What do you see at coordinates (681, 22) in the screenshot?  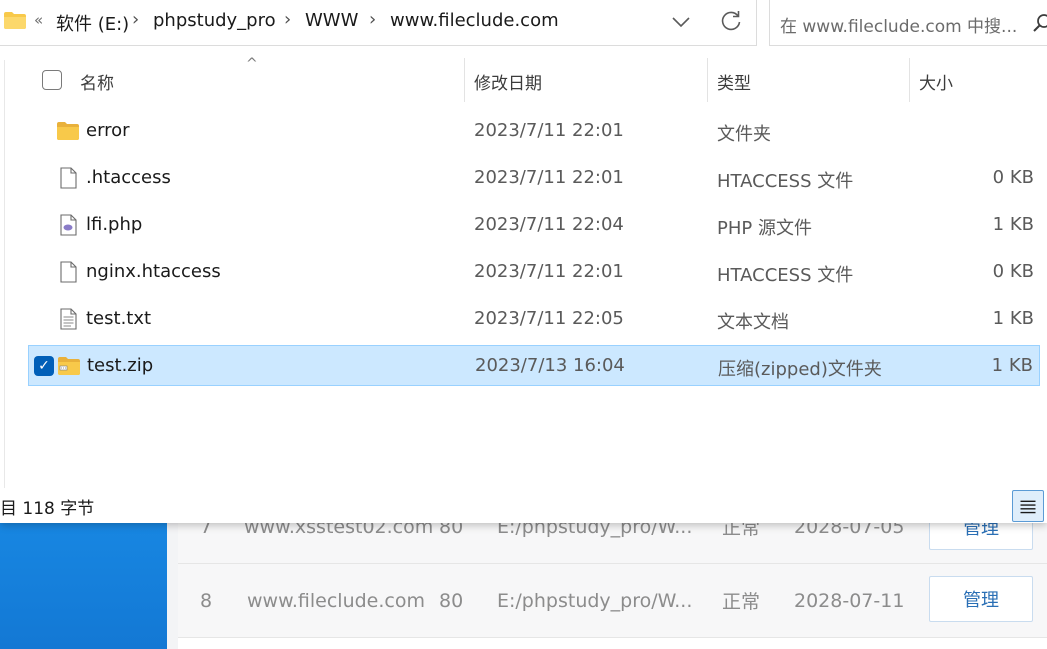 I see `chevron-down-icon` at bounding box center [681, 22].